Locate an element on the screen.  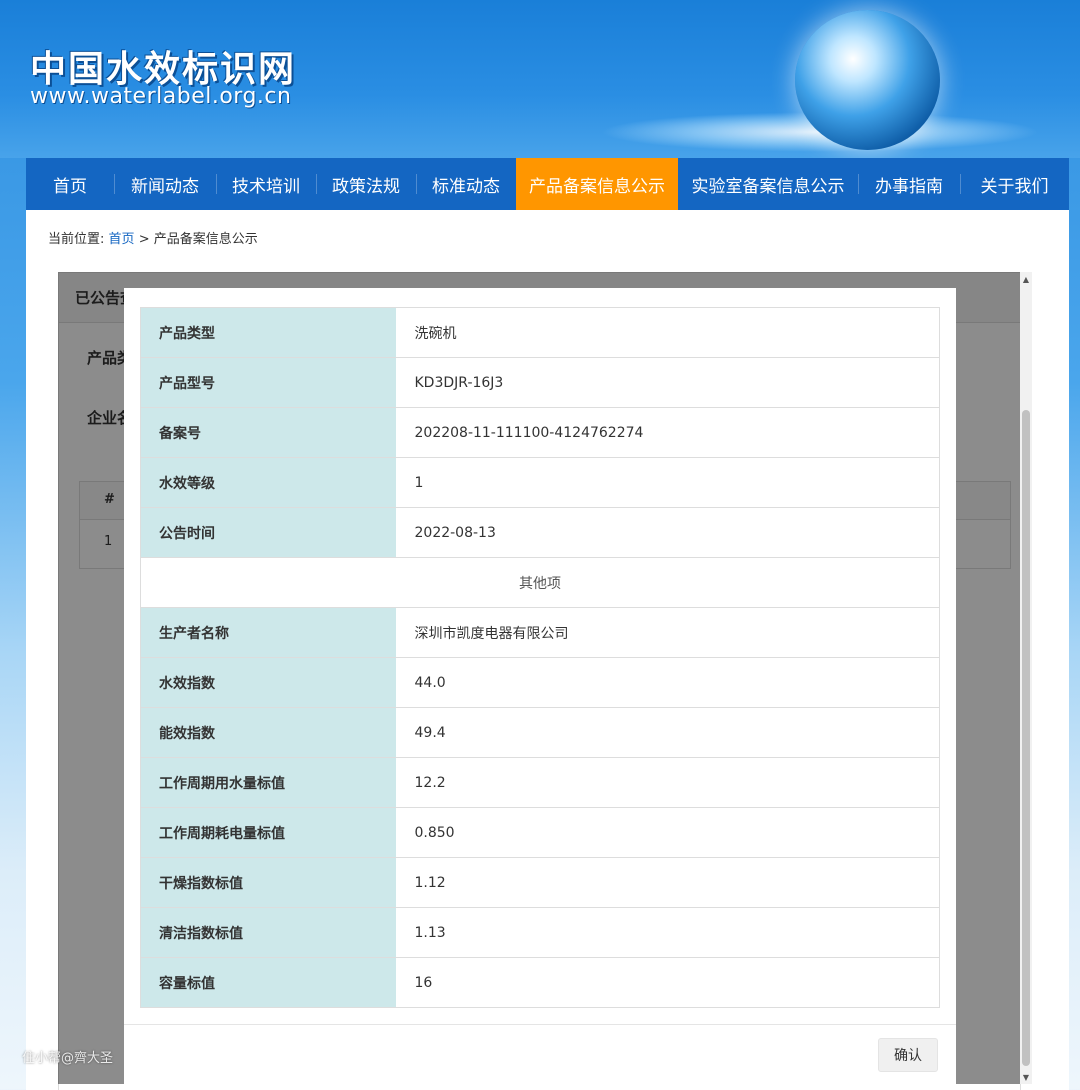
detail-row: 干燥指数标值 1.12 is located at coordinates (540, 882).